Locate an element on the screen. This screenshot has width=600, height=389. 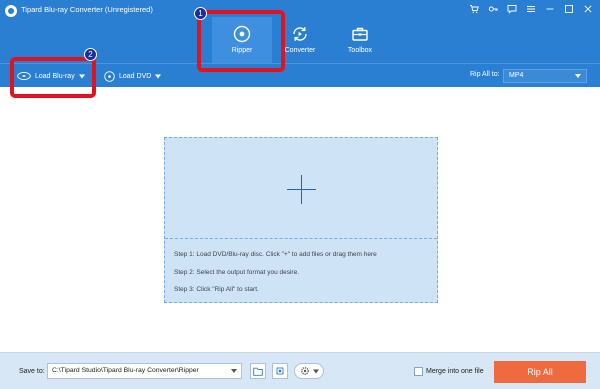
key-icon is located at coordinates (493, 9).